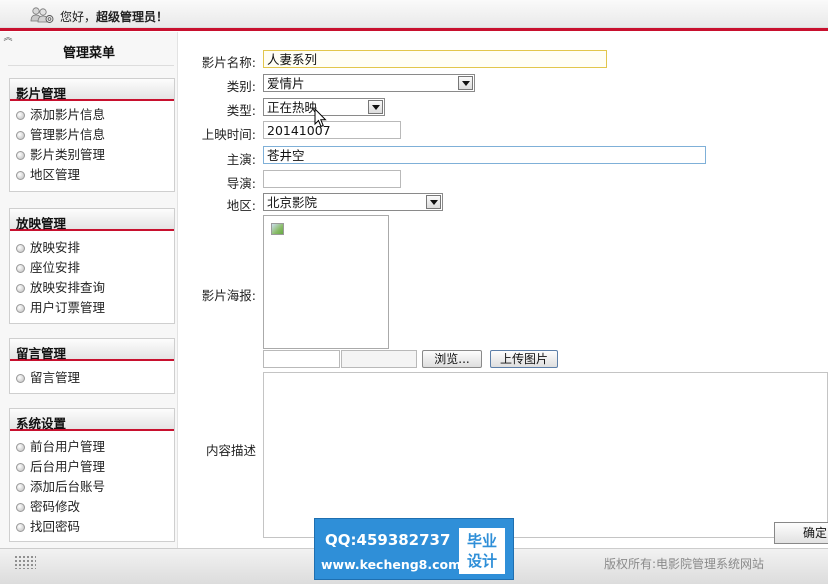 This screenshot has height=584, width=828. I want to click on sidebar-item-frontend-users: 前台用户管理, so click(92, 447).